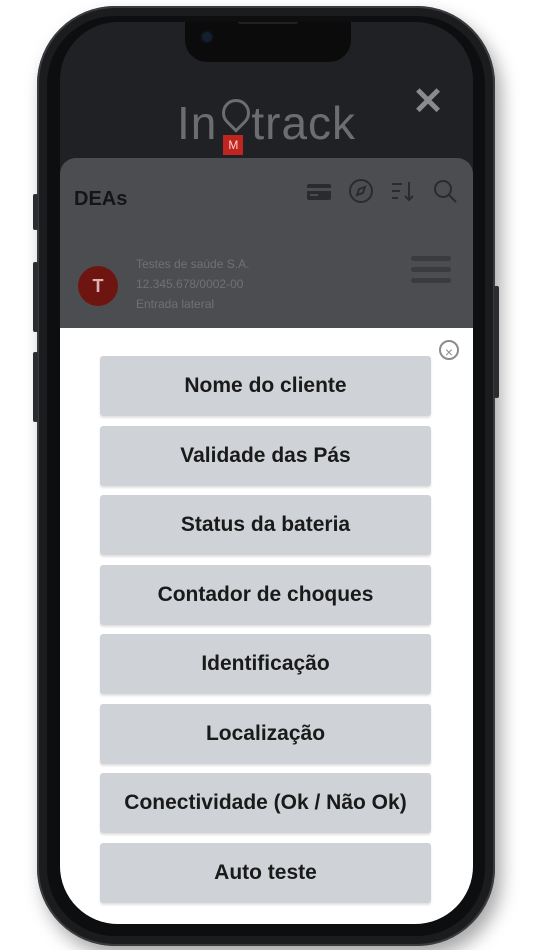  Describe the element at coordinates (233, 144) in the screenshot. I see `logo-m-badge: M` at that location.